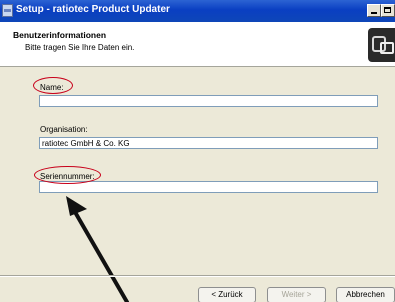 The image size is (395, 302). What do you see at coordinates (64, 129) in the screenshot?
I see `organisation-label: Organisation:` at bounding box center [64, 129].